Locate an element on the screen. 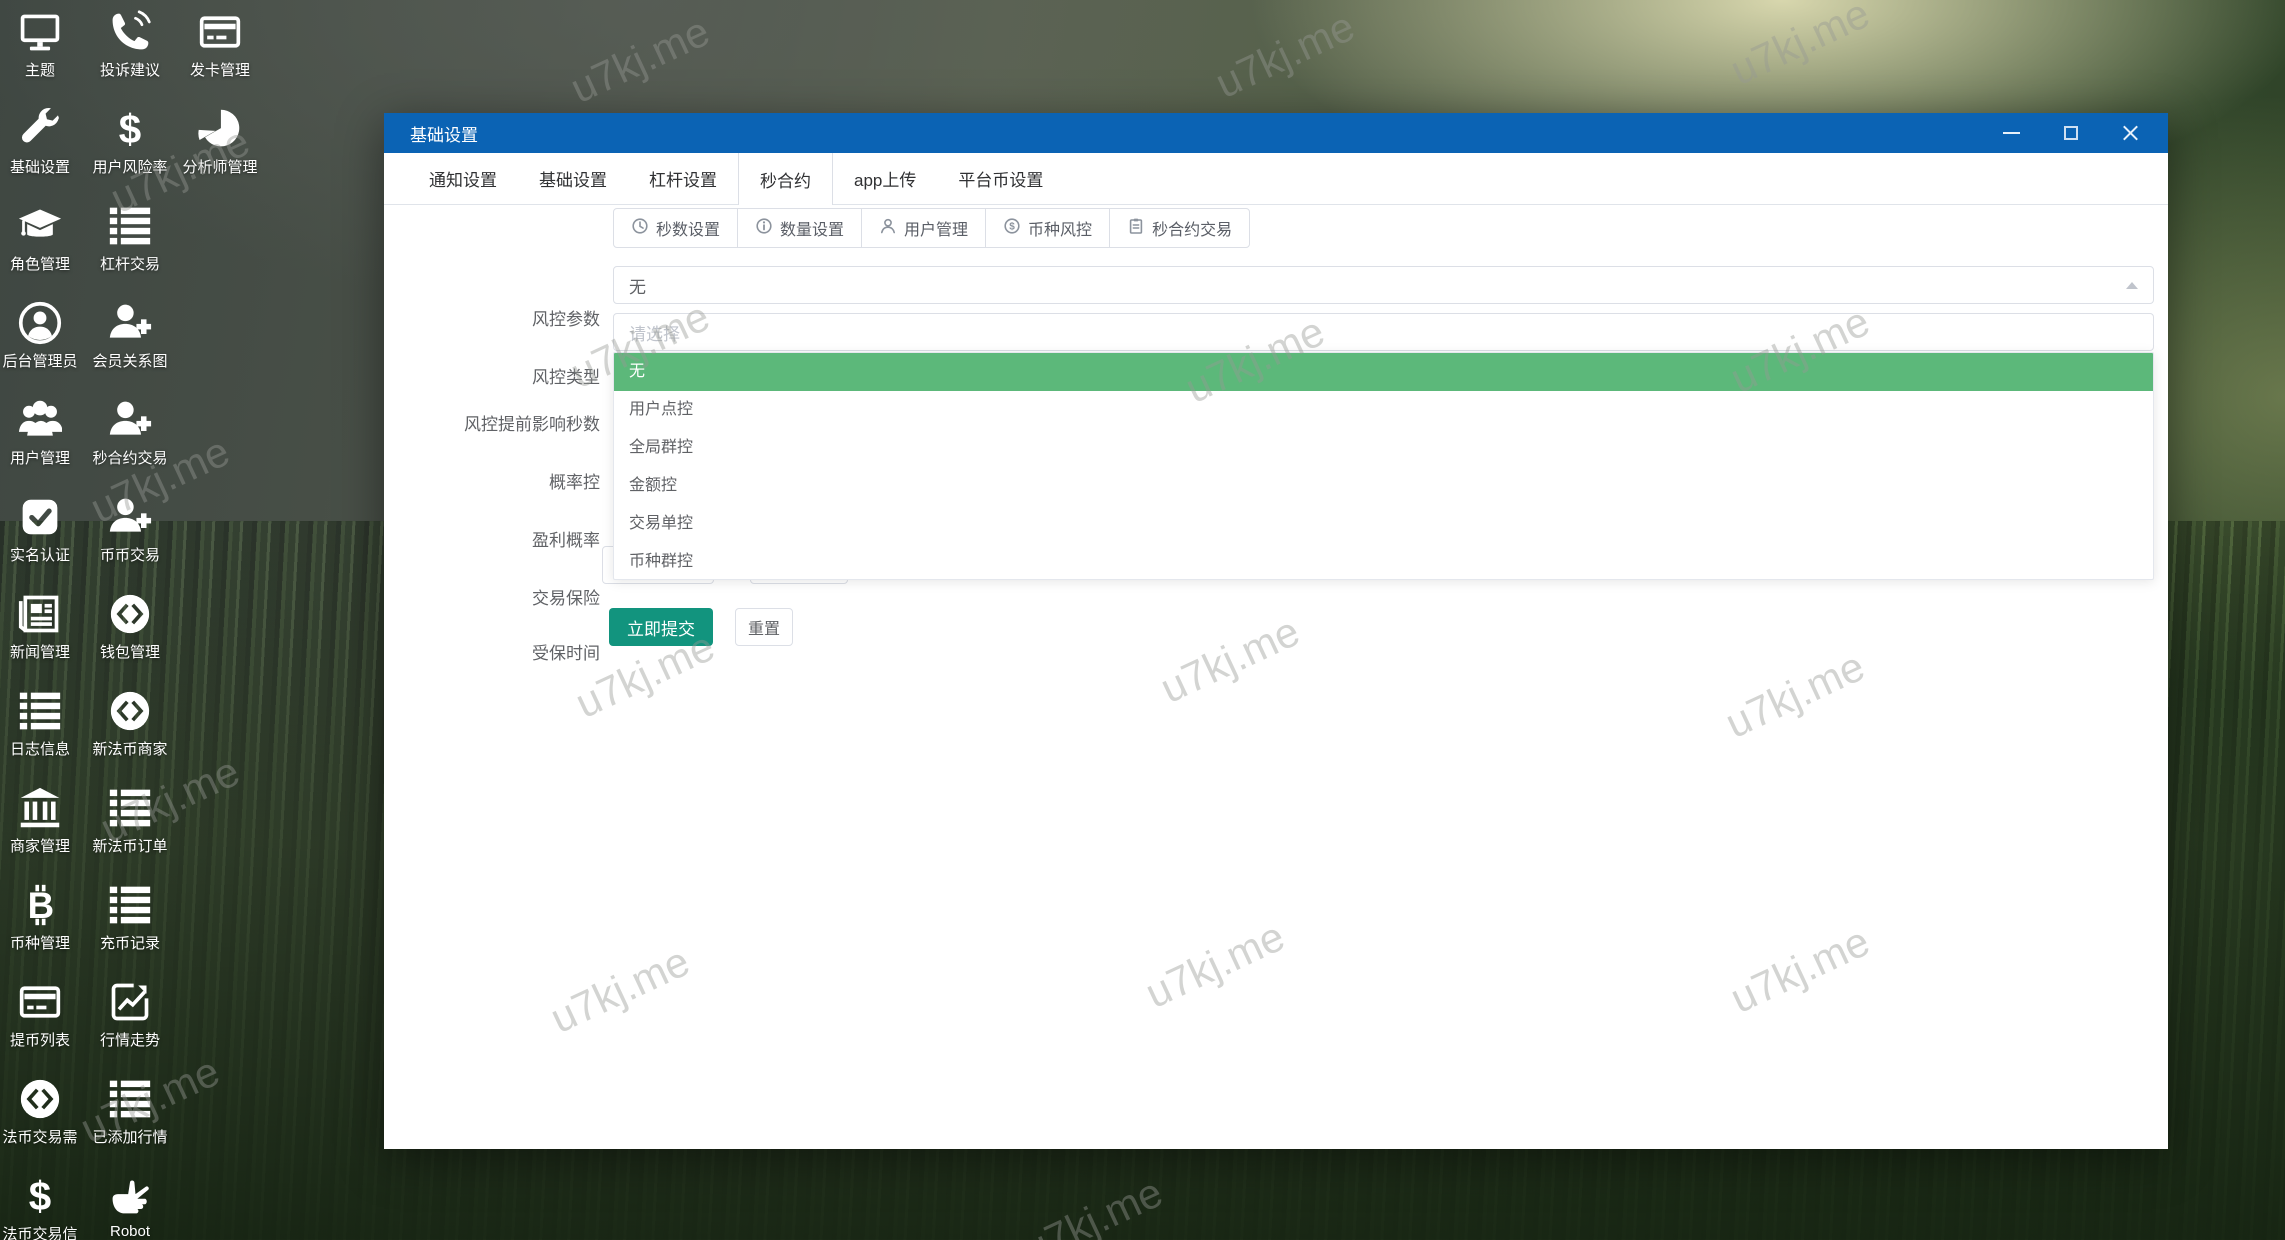 This screenshot has width=2285, height=1240. desktop-shortcut: 杠杆交易 is located at coordinates (130, 244).